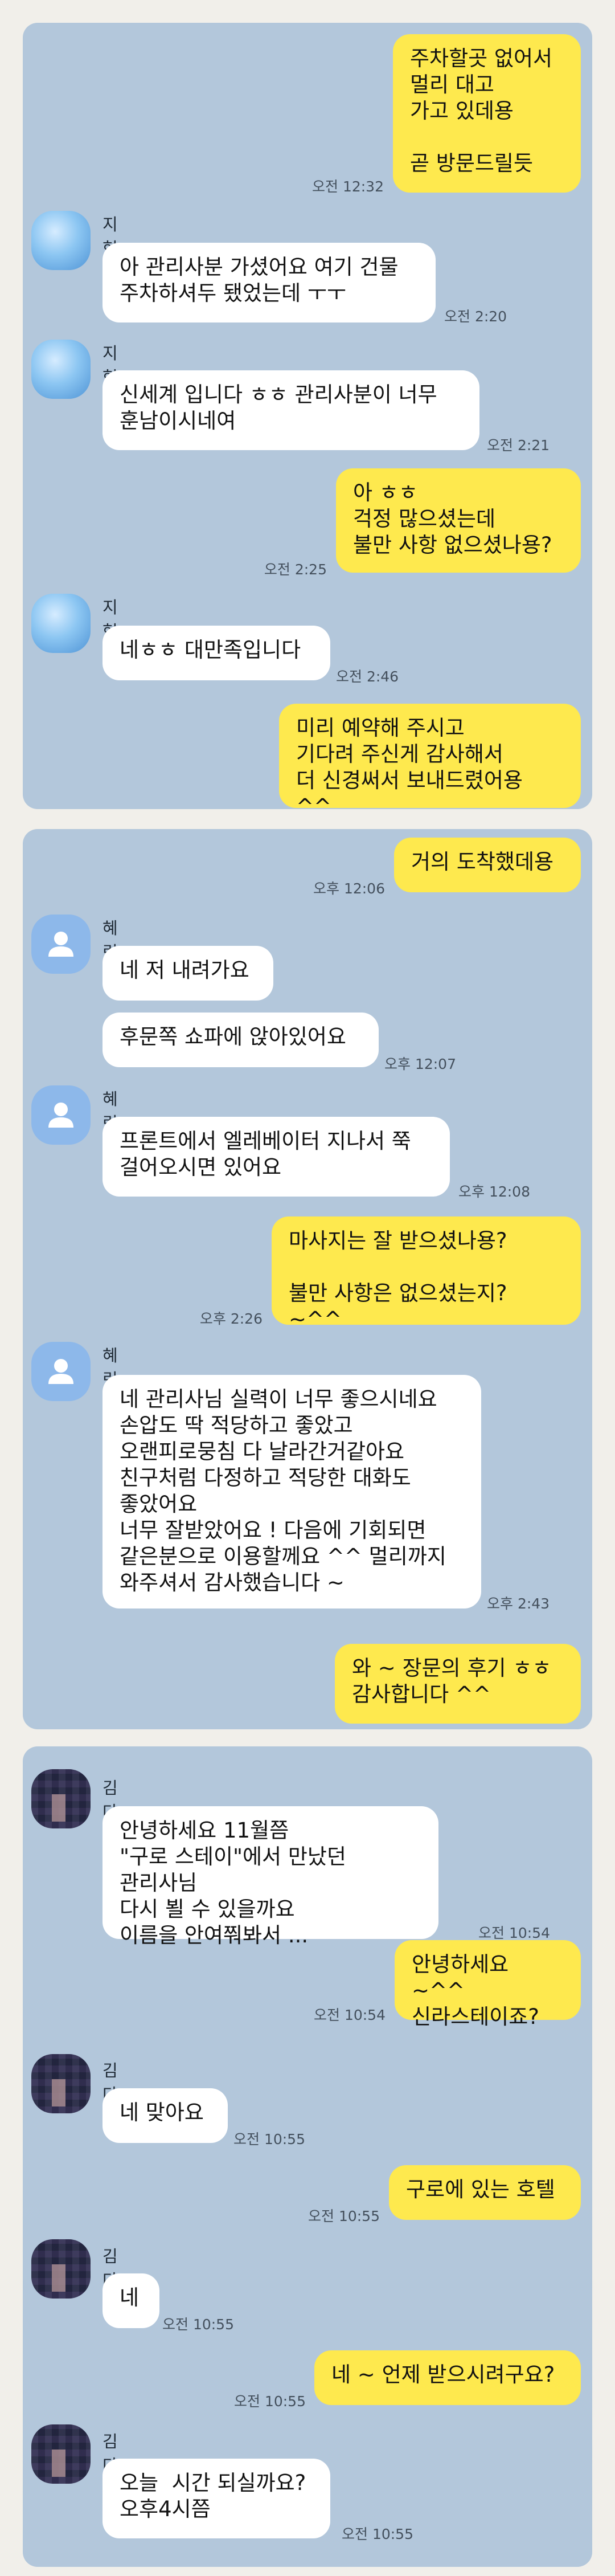 The height and width of the screenshot is (2576, 615). What do you see at coordinates (458, 520) in the screenshot?
I see `message-bubble: 아 ㅎㅎ 걱정 많으셨는데 불만 사항 없으셨나용?` at bounding box center [458, 520].